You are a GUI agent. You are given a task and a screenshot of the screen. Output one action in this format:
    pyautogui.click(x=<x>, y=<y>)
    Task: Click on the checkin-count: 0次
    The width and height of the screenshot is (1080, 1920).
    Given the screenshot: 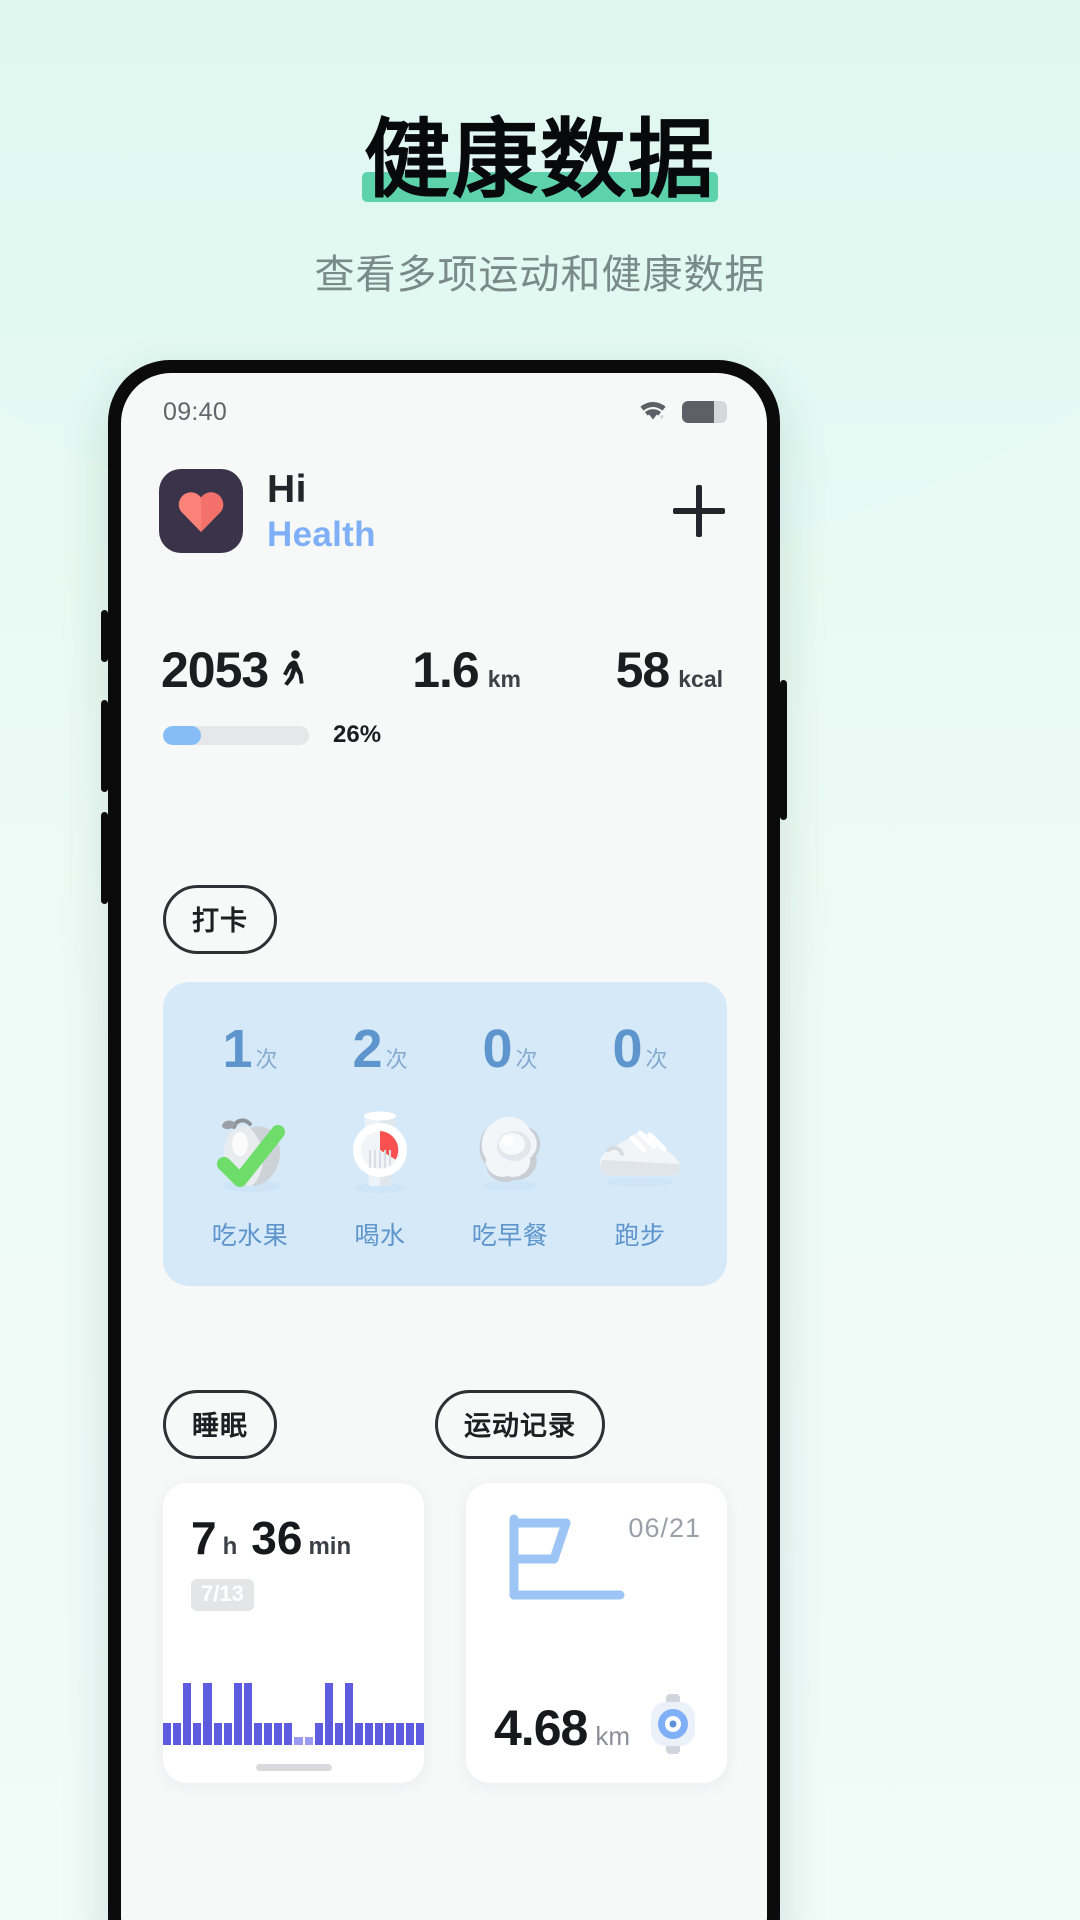 What is the action you would take?
    pyautogui.click(x=640, y=1049)
    